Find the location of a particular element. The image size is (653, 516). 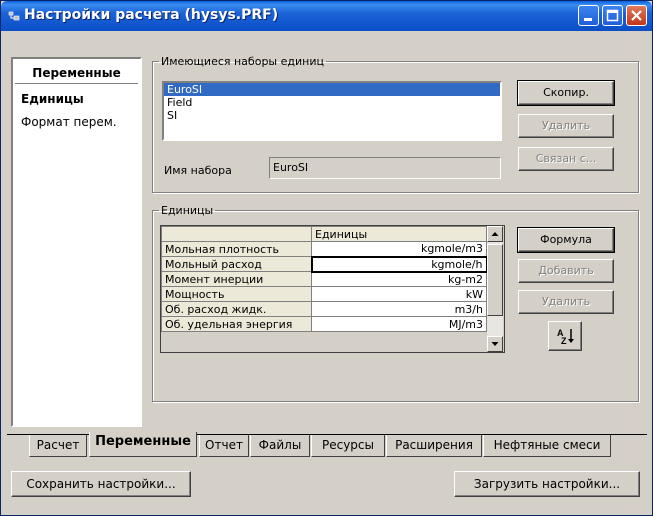

units-grid-scrollbar is located at coordinates (495, 289).